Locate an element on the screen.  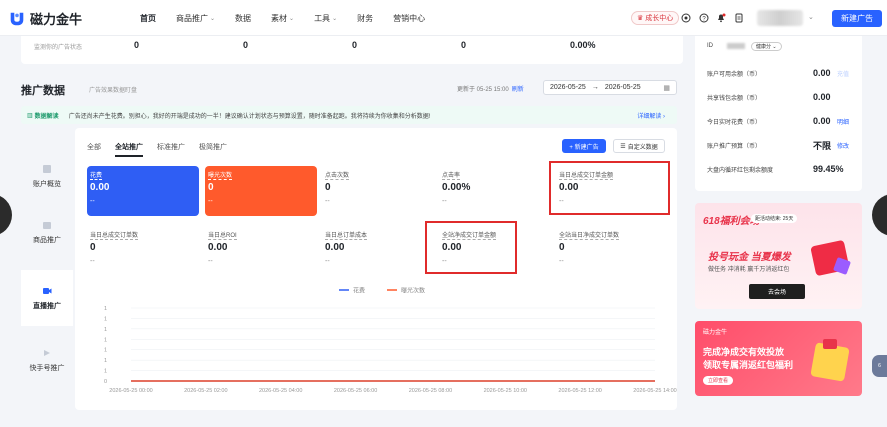
x-tick-label: 2026-05-25 04:00 is located at coordinates (280, 391).